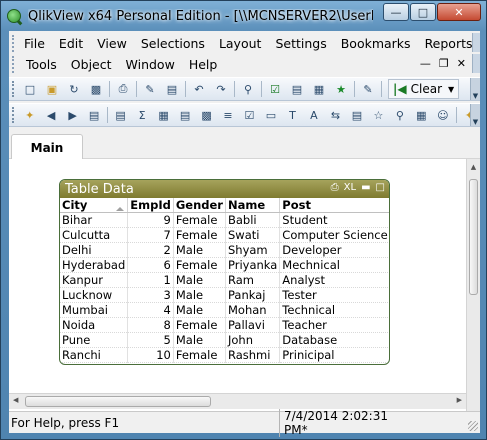 This screenshot has width=487, height=440. What do you see at coordinates (253, 250) in the screenshot?
I see `table-cell: Shyam` at bounding box center [253, 250].